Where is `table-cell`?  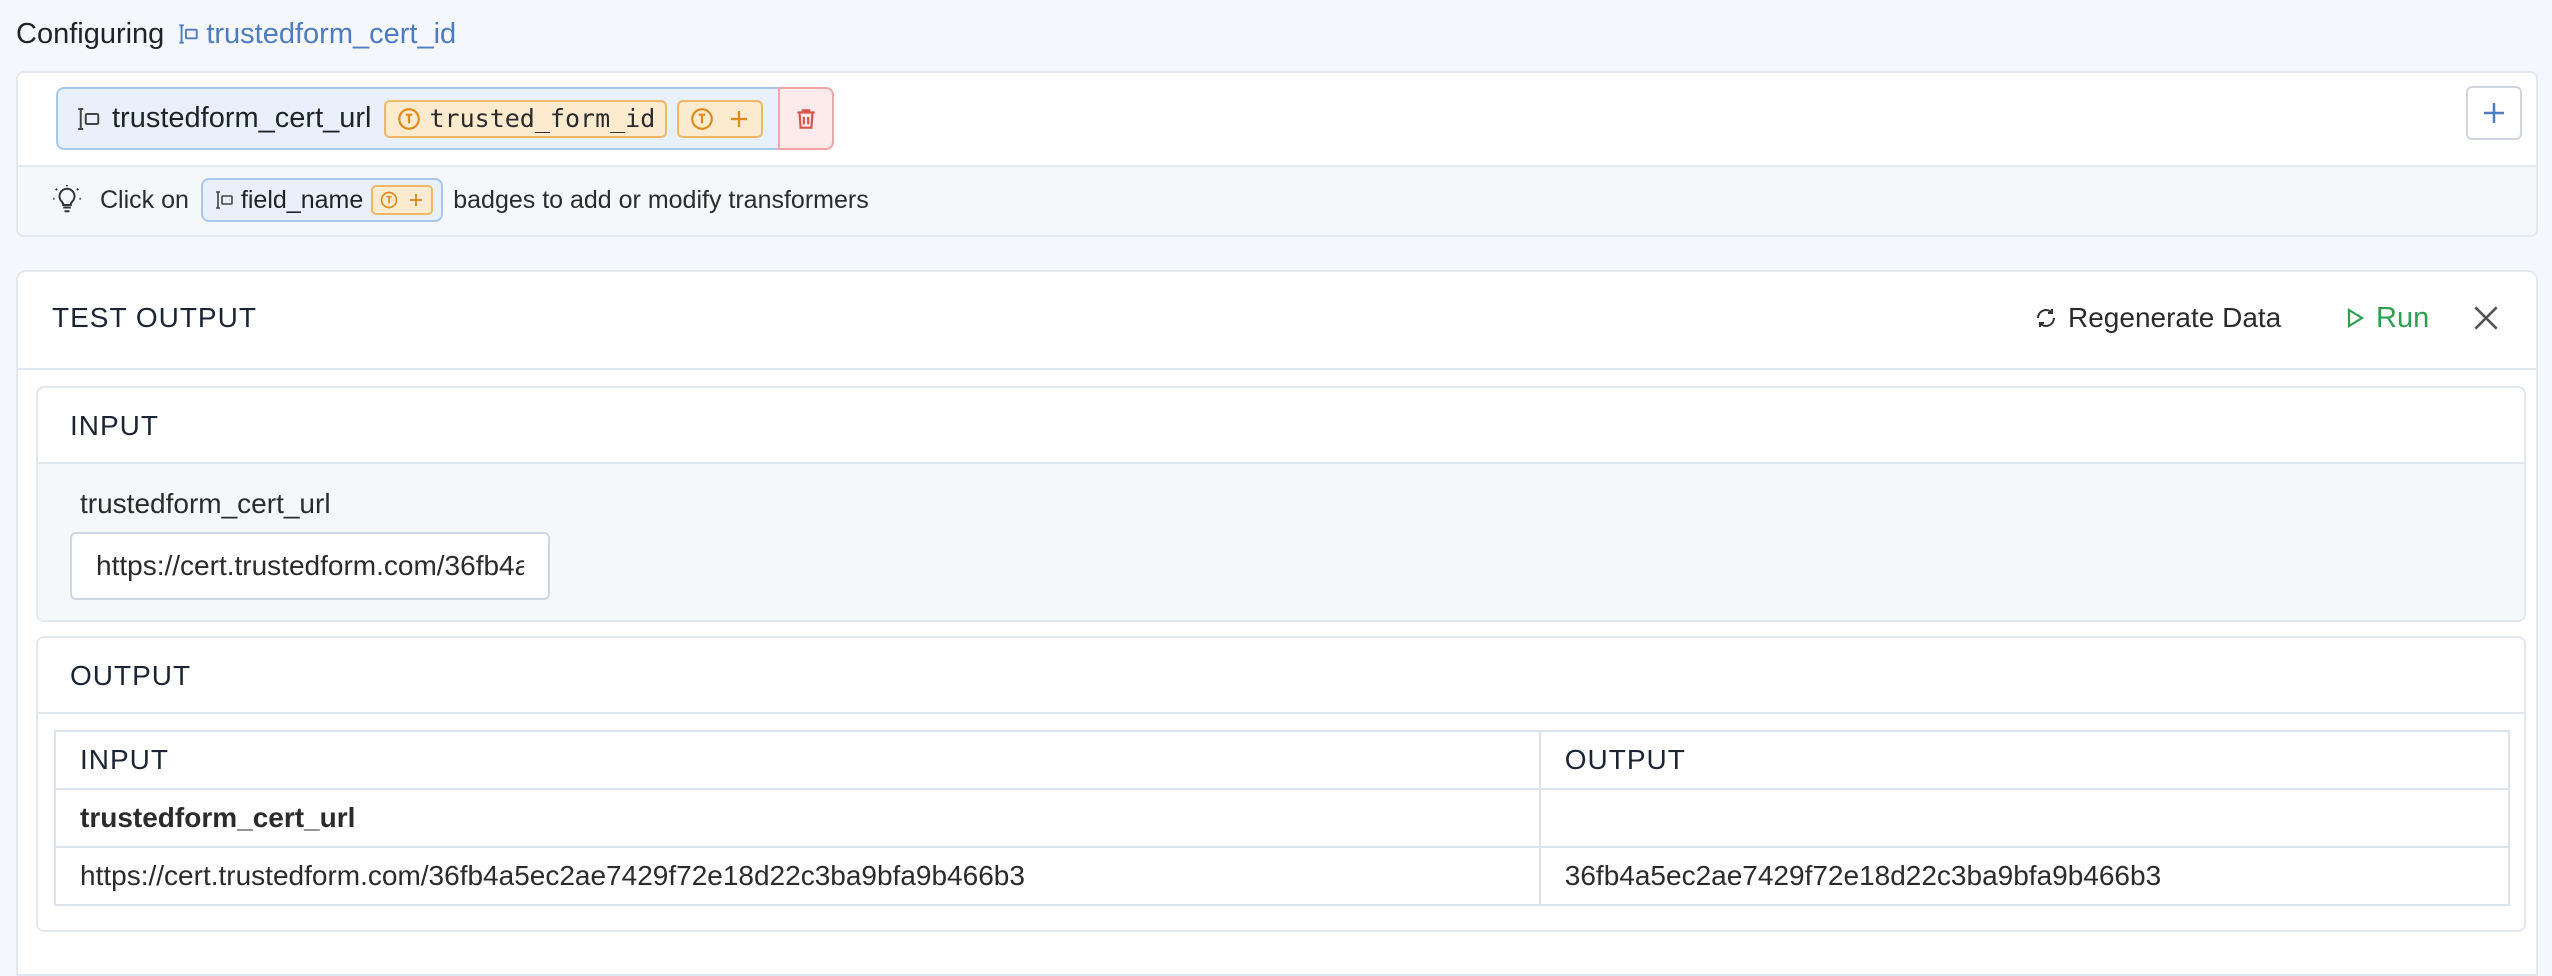 table-cell is located at coordinates (2024, 818).